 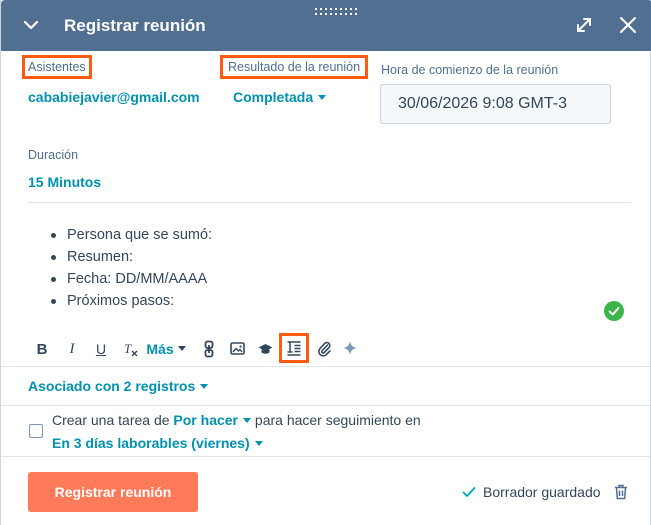 I want to click on attendees-value: cababiejavier@gmail.com, so click(x=114, y=97).